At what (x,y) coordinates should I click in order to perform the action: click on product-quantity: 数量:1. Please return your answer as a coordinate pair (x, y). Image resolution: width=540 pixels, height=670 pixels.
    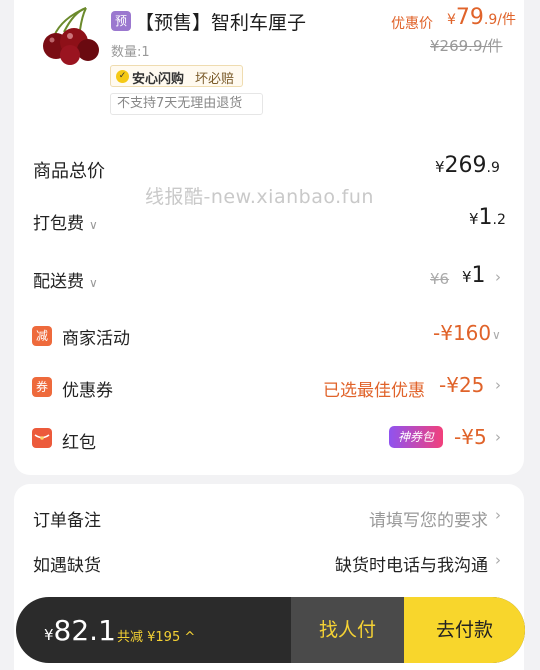
    Looking at the image, I should click on (130, 52).